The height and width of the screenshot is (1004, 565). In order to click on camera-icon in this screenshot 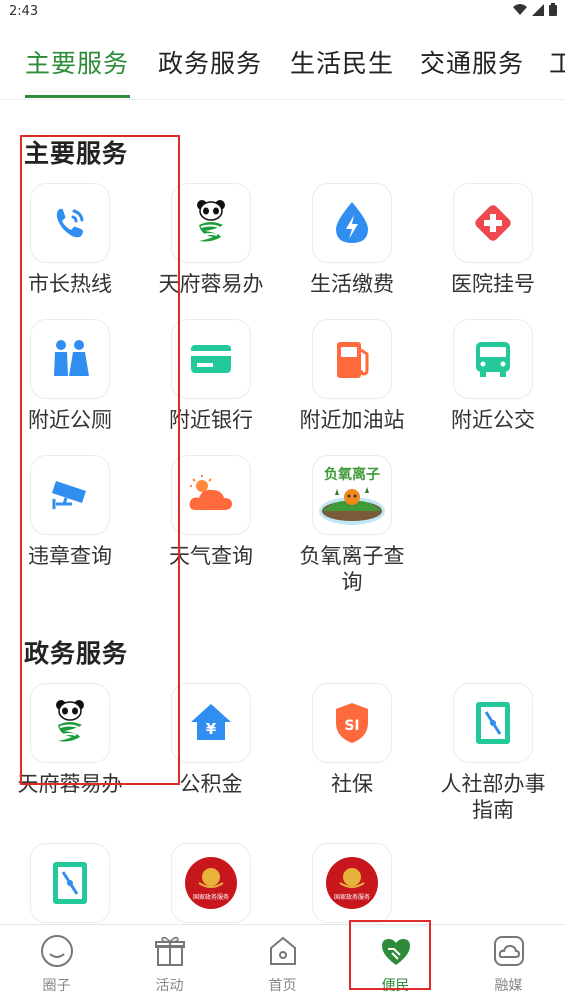, I will do `click(69, 495)`.